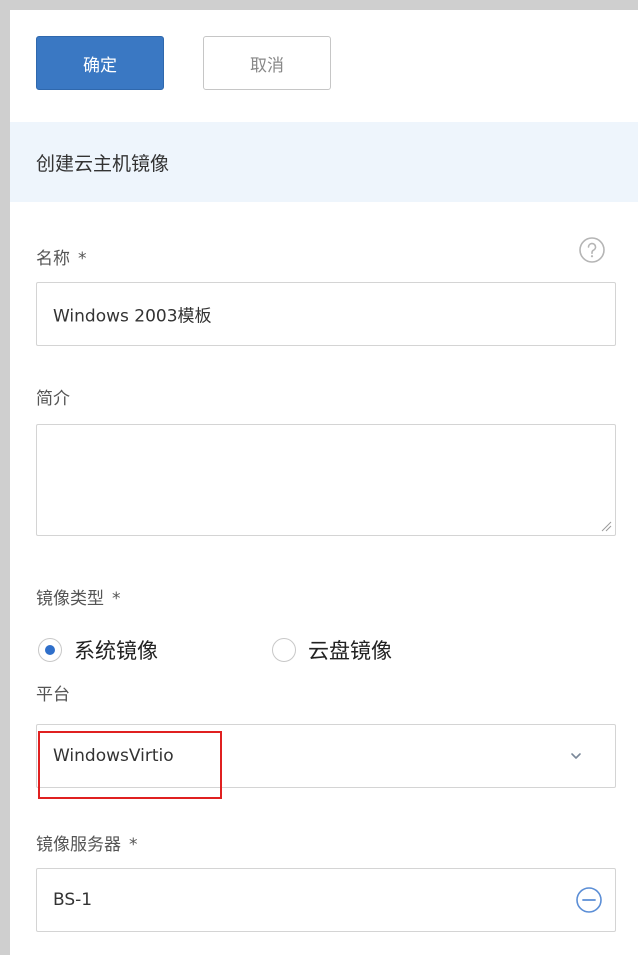 Image resolution: width=638 pixels, height=955 pixels. Describe the element at coordinates (103, 163) in the screenshot. I see `section-title: 创建云主机镜像` at that location.